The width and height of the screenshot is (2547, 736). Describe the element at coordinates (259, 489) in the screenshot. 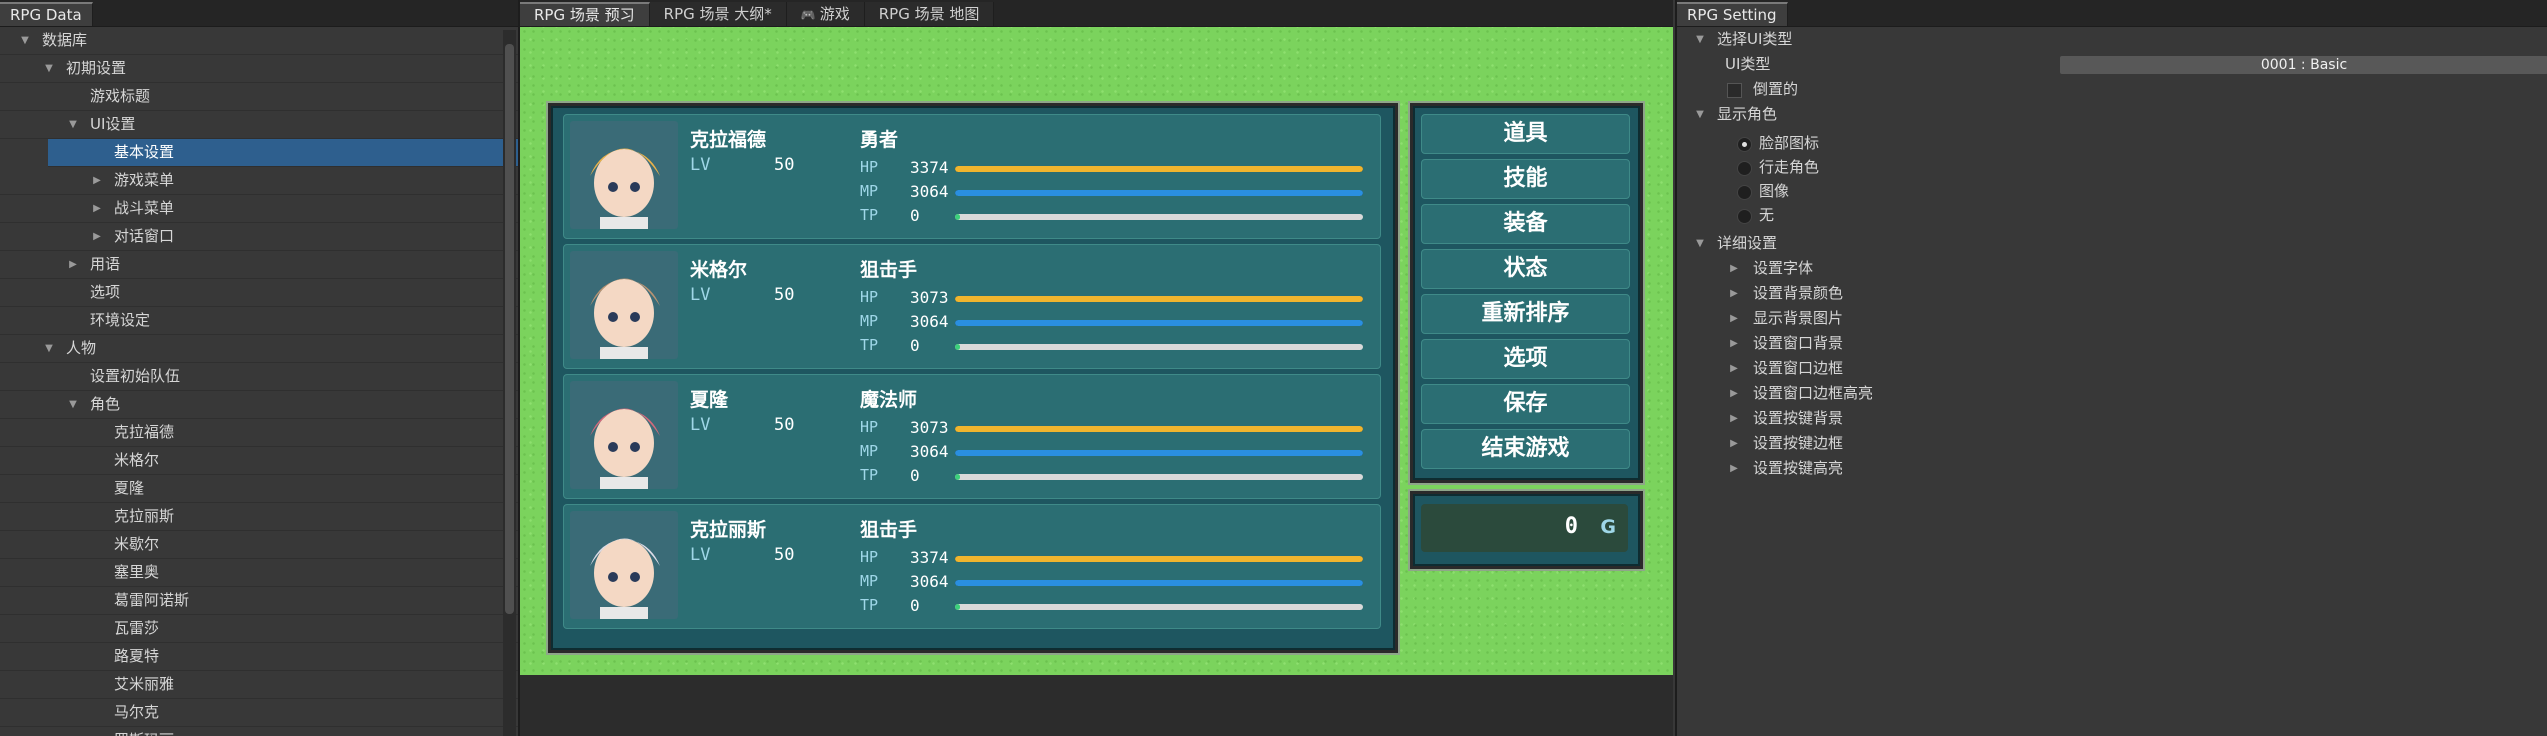

I see `tree-item: 夏隆` at that location.